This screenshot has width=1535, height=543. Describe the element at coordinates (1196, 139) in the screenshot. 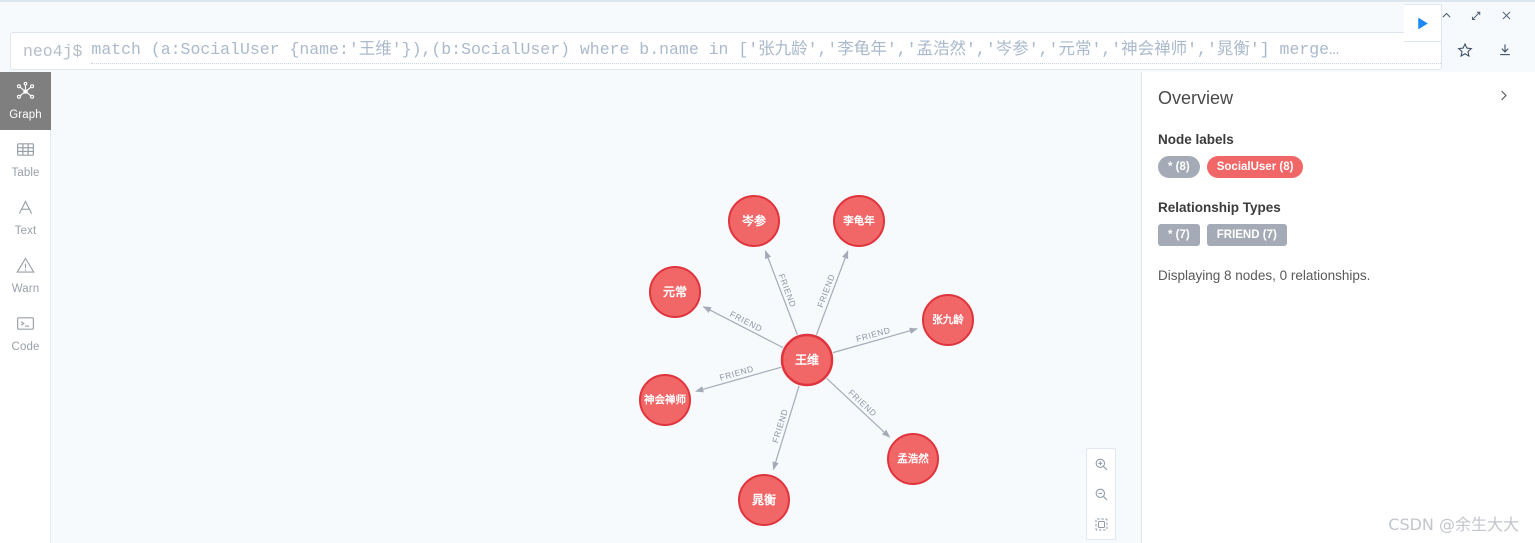

I see `node-labels-heading: Node labels` at that location.